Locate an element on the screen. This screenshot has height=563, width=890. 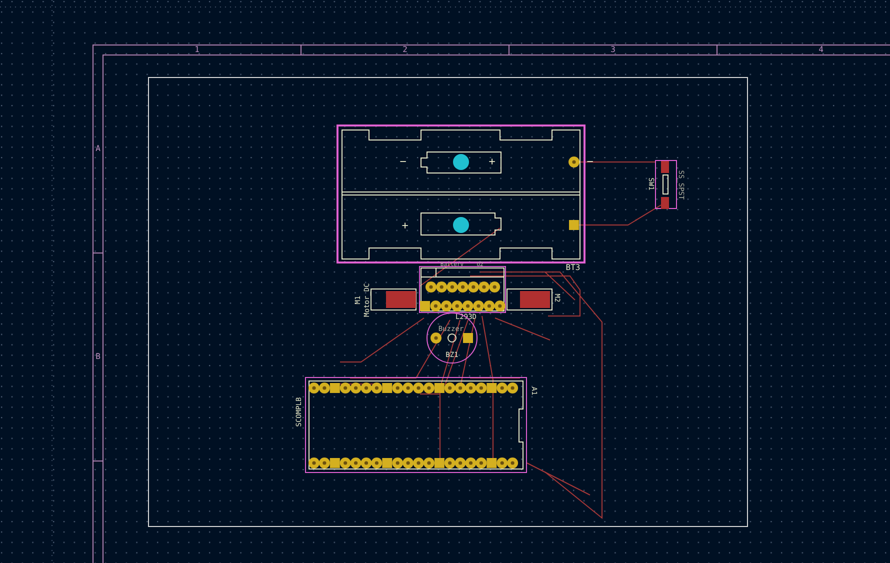
courtyard-outline is located at coordinates (666, 184).